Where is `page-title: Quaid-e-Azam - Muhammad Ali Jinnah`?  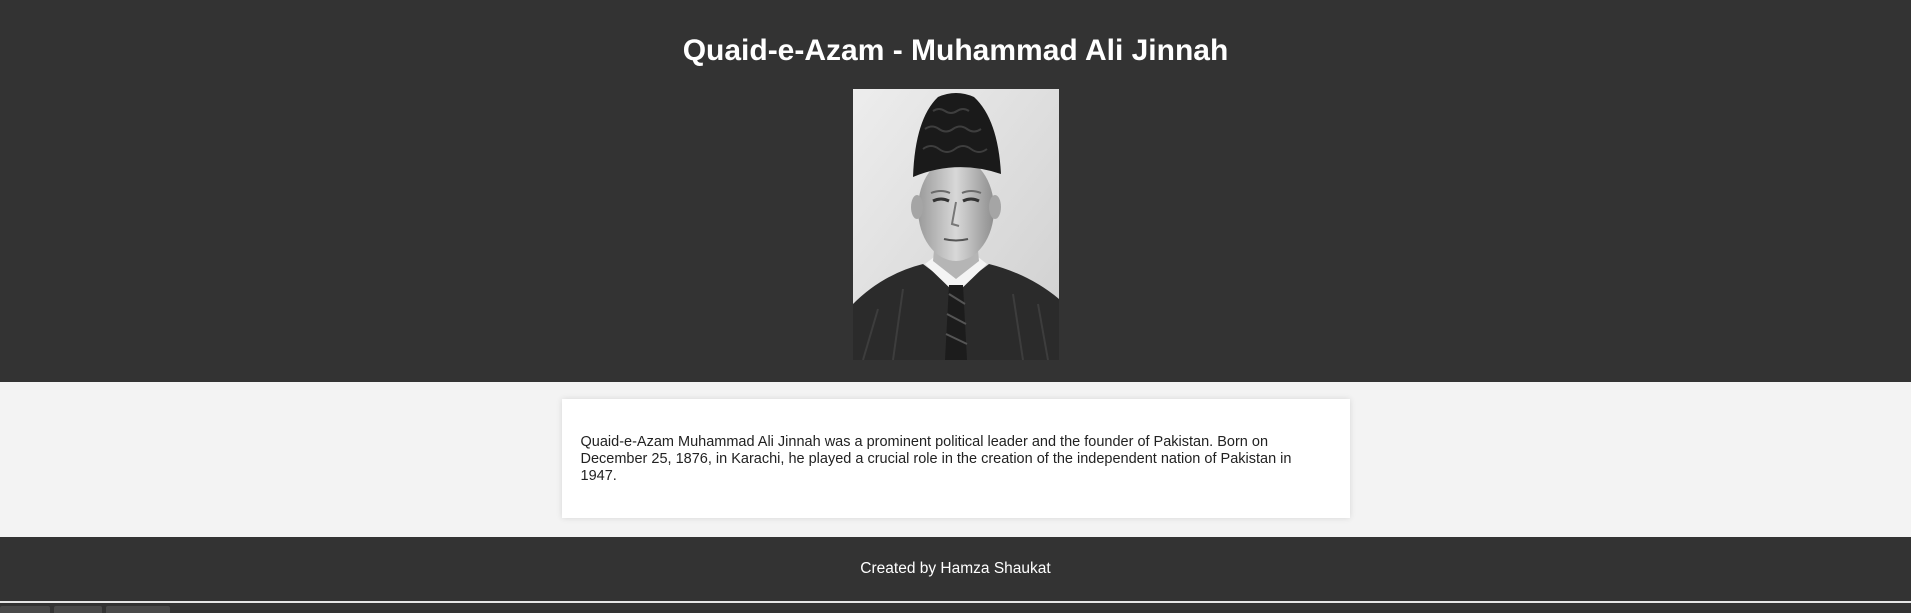 page-title: Quaid-e-Azam - Muhammad Ali Jinnah is located at coordinates (955, 50).